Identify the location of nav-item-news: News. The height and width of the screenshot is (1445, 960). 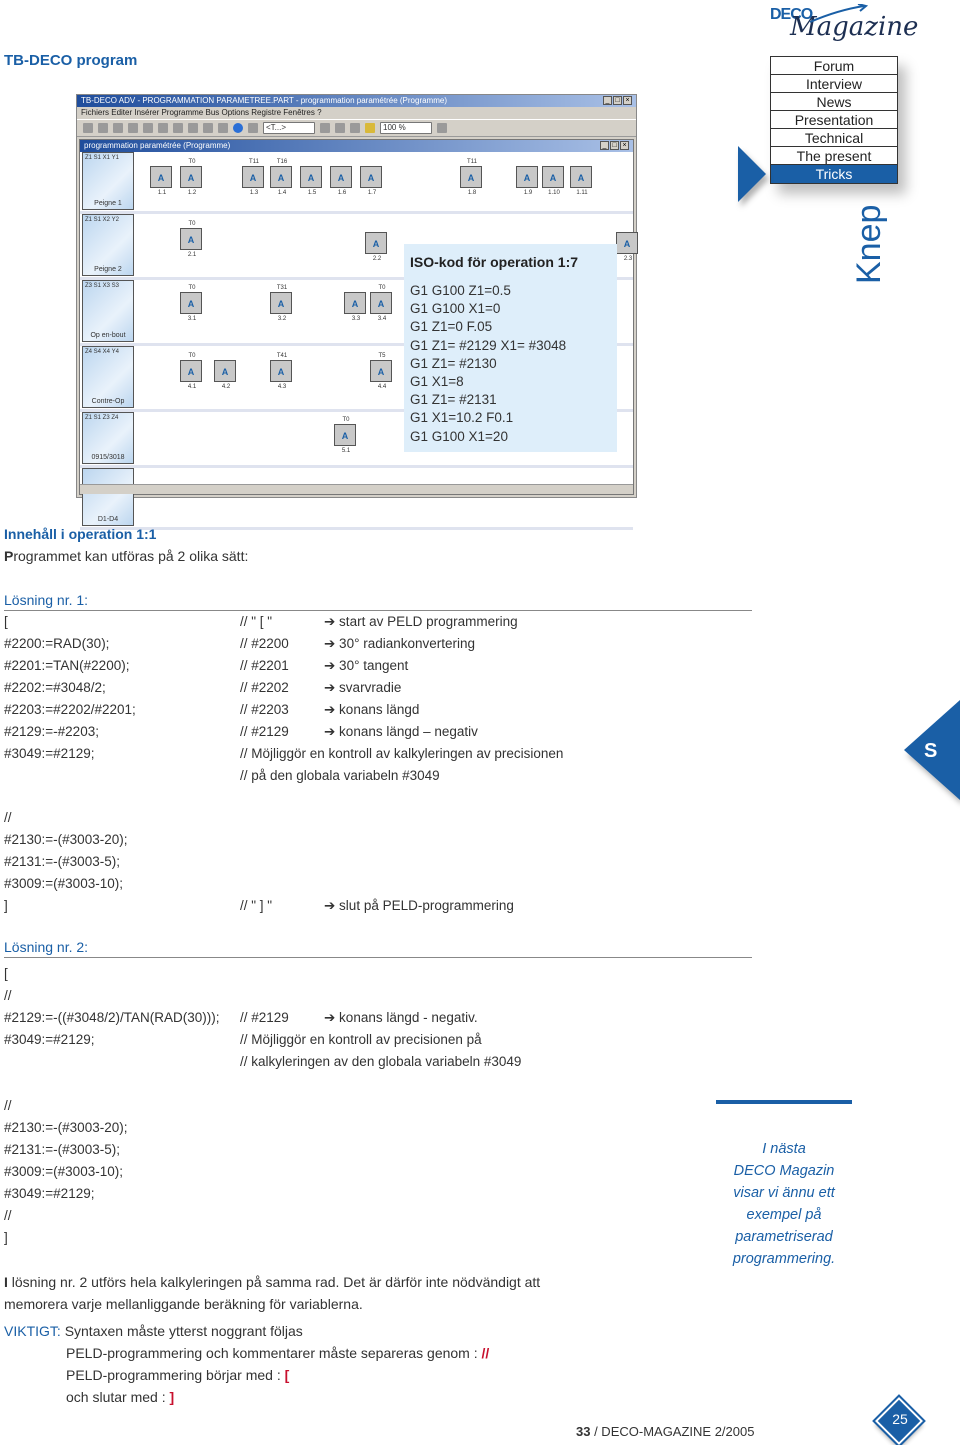
(834, 102).